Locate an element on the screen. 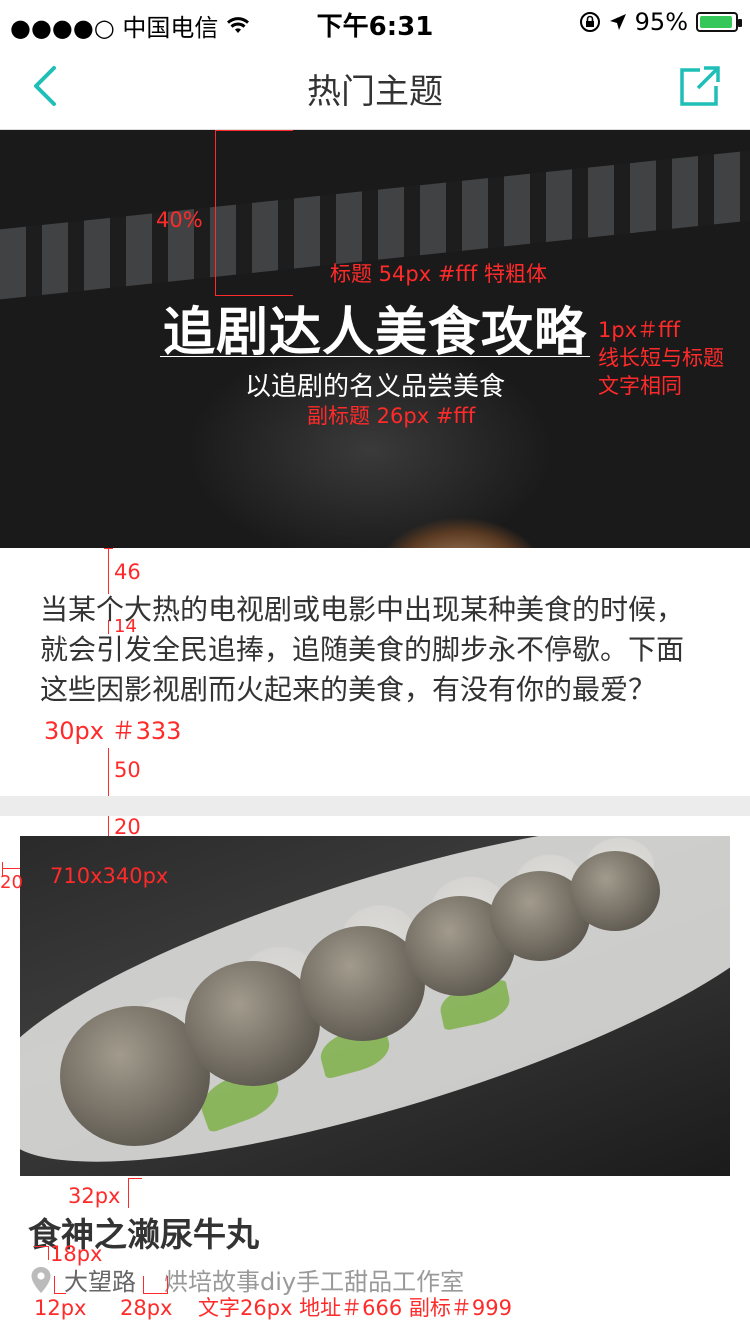 This screenshot has height=1334, width=750. battery-icon is located at coordinates (719, 22).